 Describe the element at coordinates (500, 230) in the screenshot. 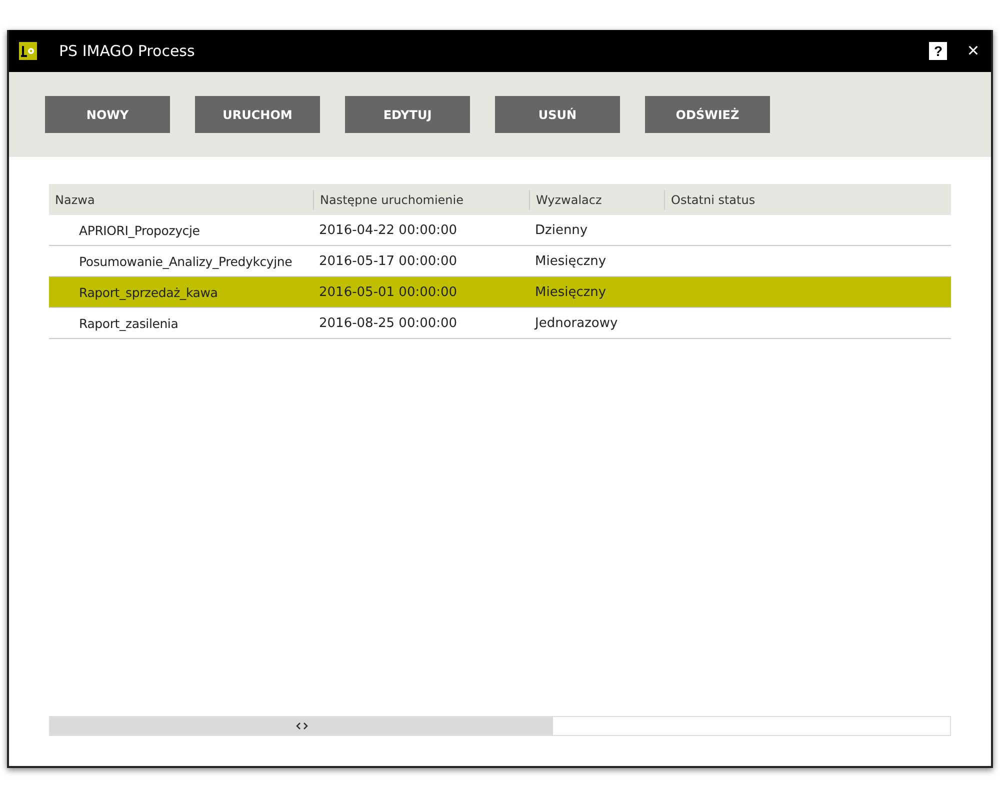

I see `table-row: APRIORI_Propozycje 2016-04-22 00:00:00 Dzienny` at that location.